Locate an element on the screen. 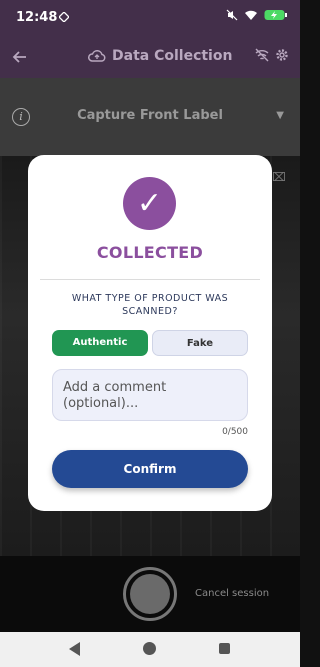  dropdown-arrow-icon: ▼ is located at coordinates (280, 115).